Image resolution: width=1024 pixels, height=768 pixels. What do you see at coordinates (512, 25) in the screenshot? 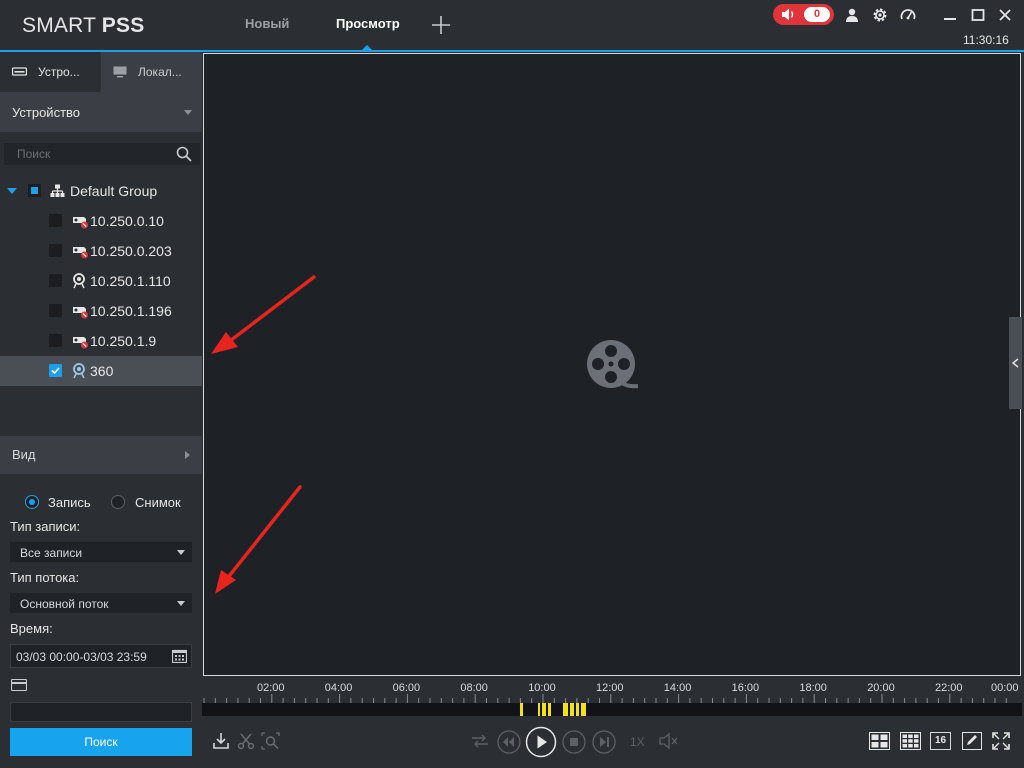
I see `top-bar` at bounding box center [512, 25].